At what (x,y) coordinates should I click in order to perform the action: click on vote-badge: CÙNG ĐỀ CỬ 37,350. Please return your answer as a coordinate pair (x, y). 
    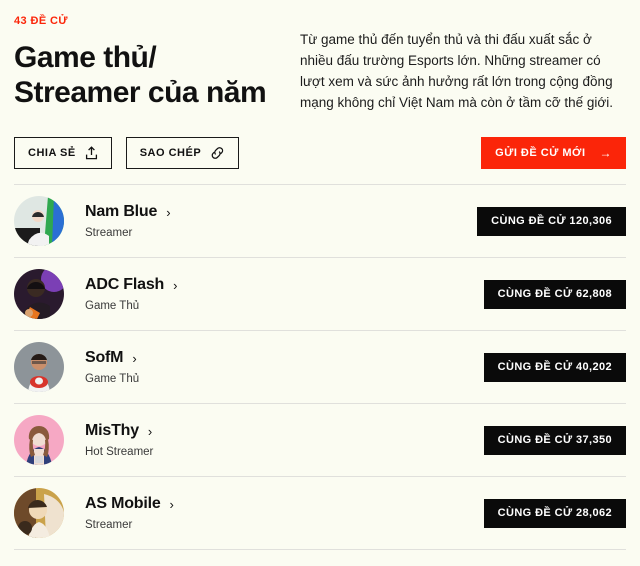
    Looking at the image, I should click on (554, 440).